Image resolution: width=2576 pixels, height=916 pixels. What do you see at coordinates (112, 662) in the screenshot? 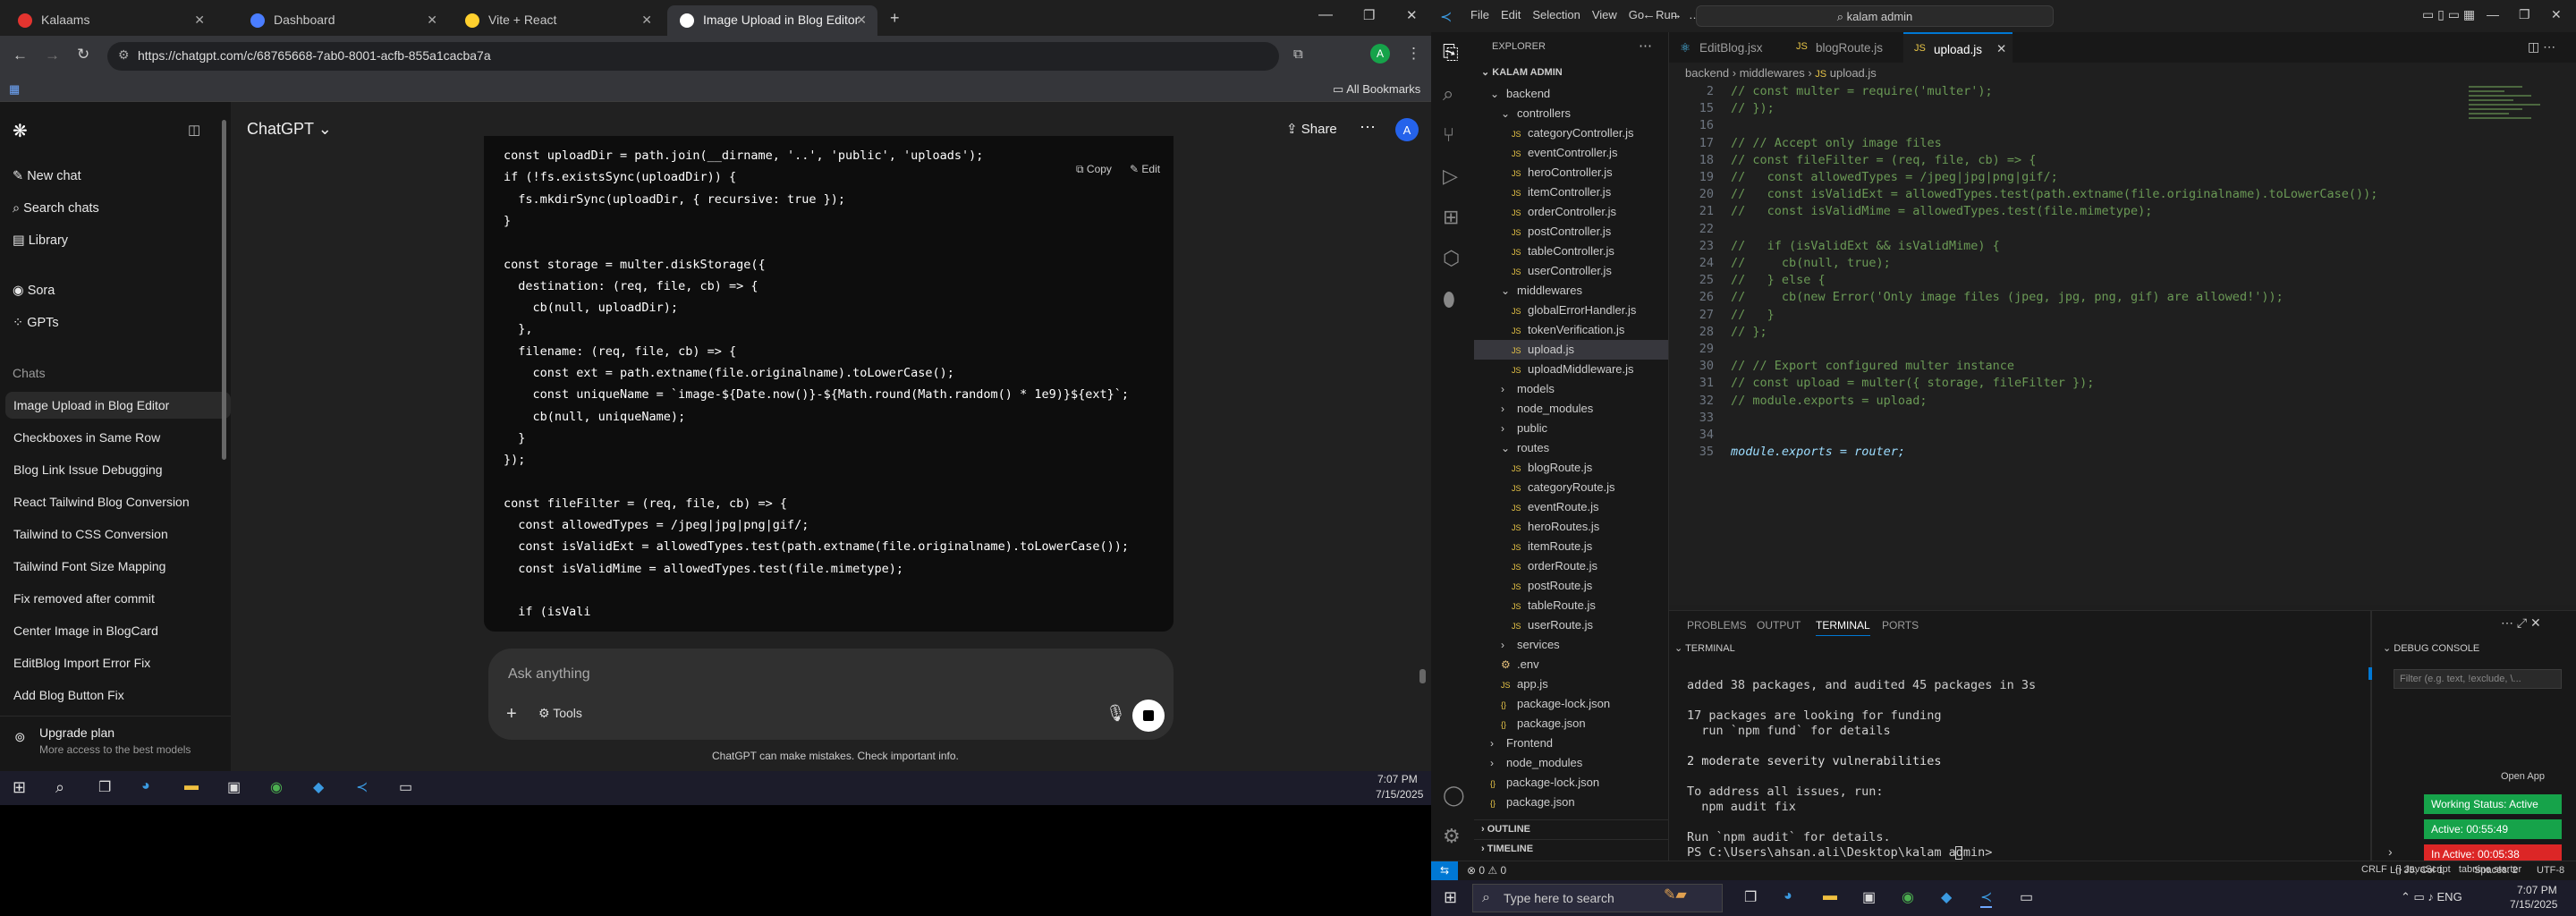
I see `chat-item: EditBlog Import Error Fix` at bounding box center [112, 662].